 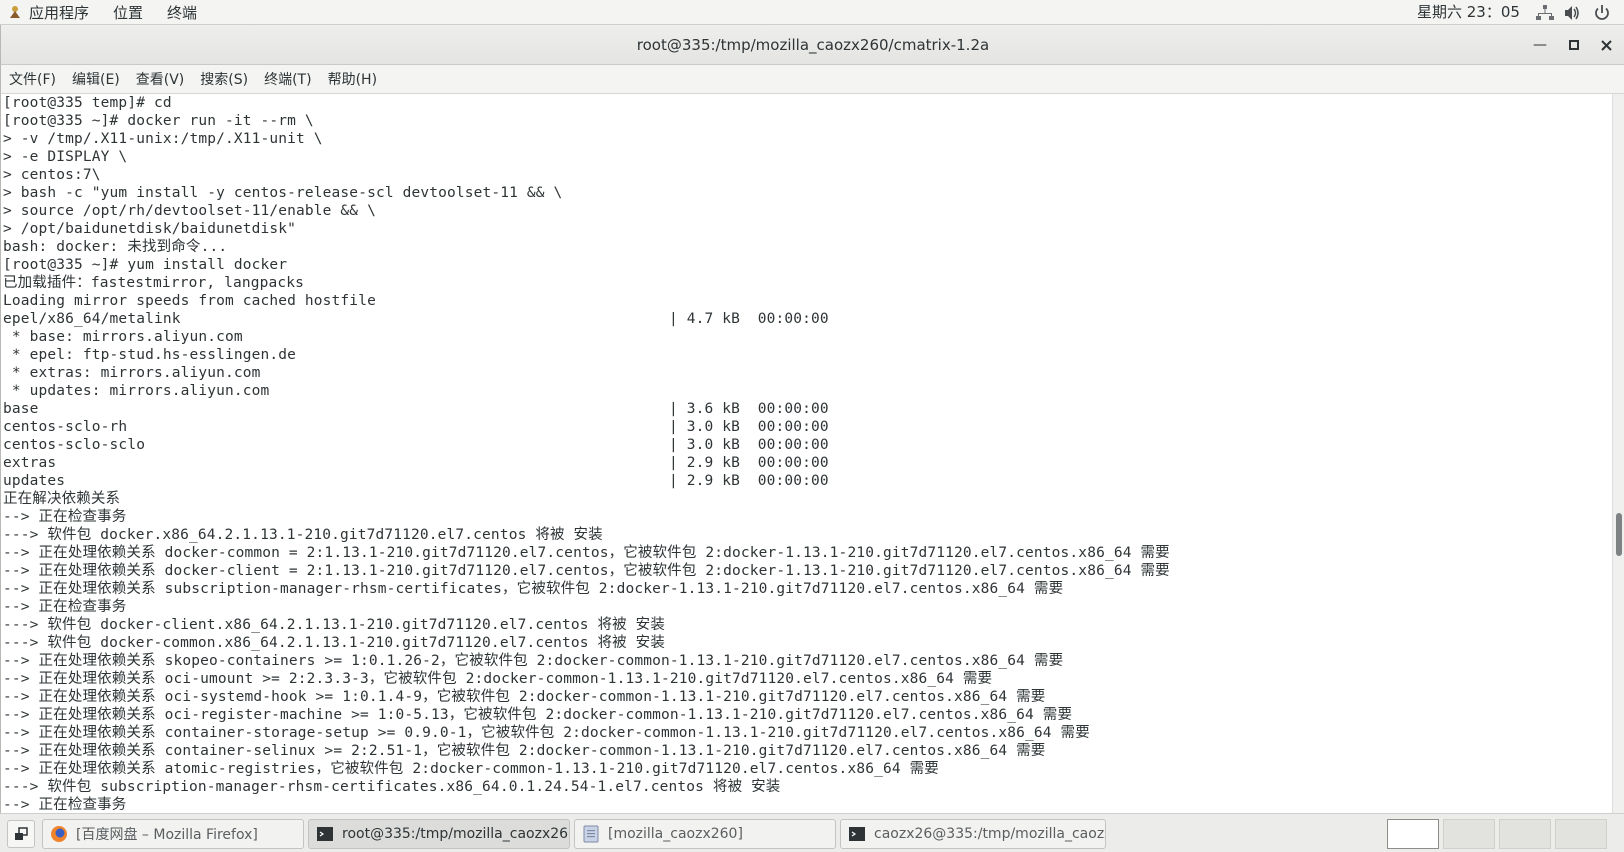 I want to click on terminal-line: * extras: mirrors.aliyun.com, so click(x=132, y=373).